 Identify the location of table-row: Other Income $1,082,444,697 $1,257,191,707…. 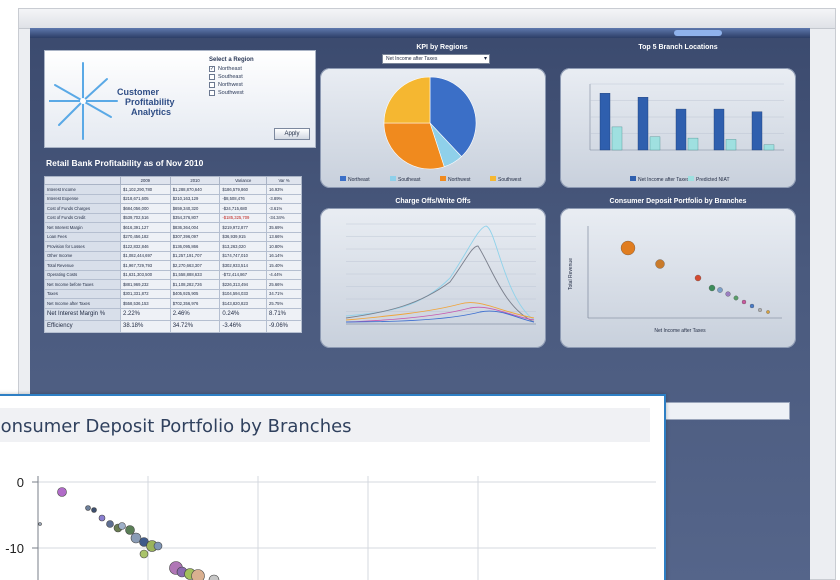
(173, 255).